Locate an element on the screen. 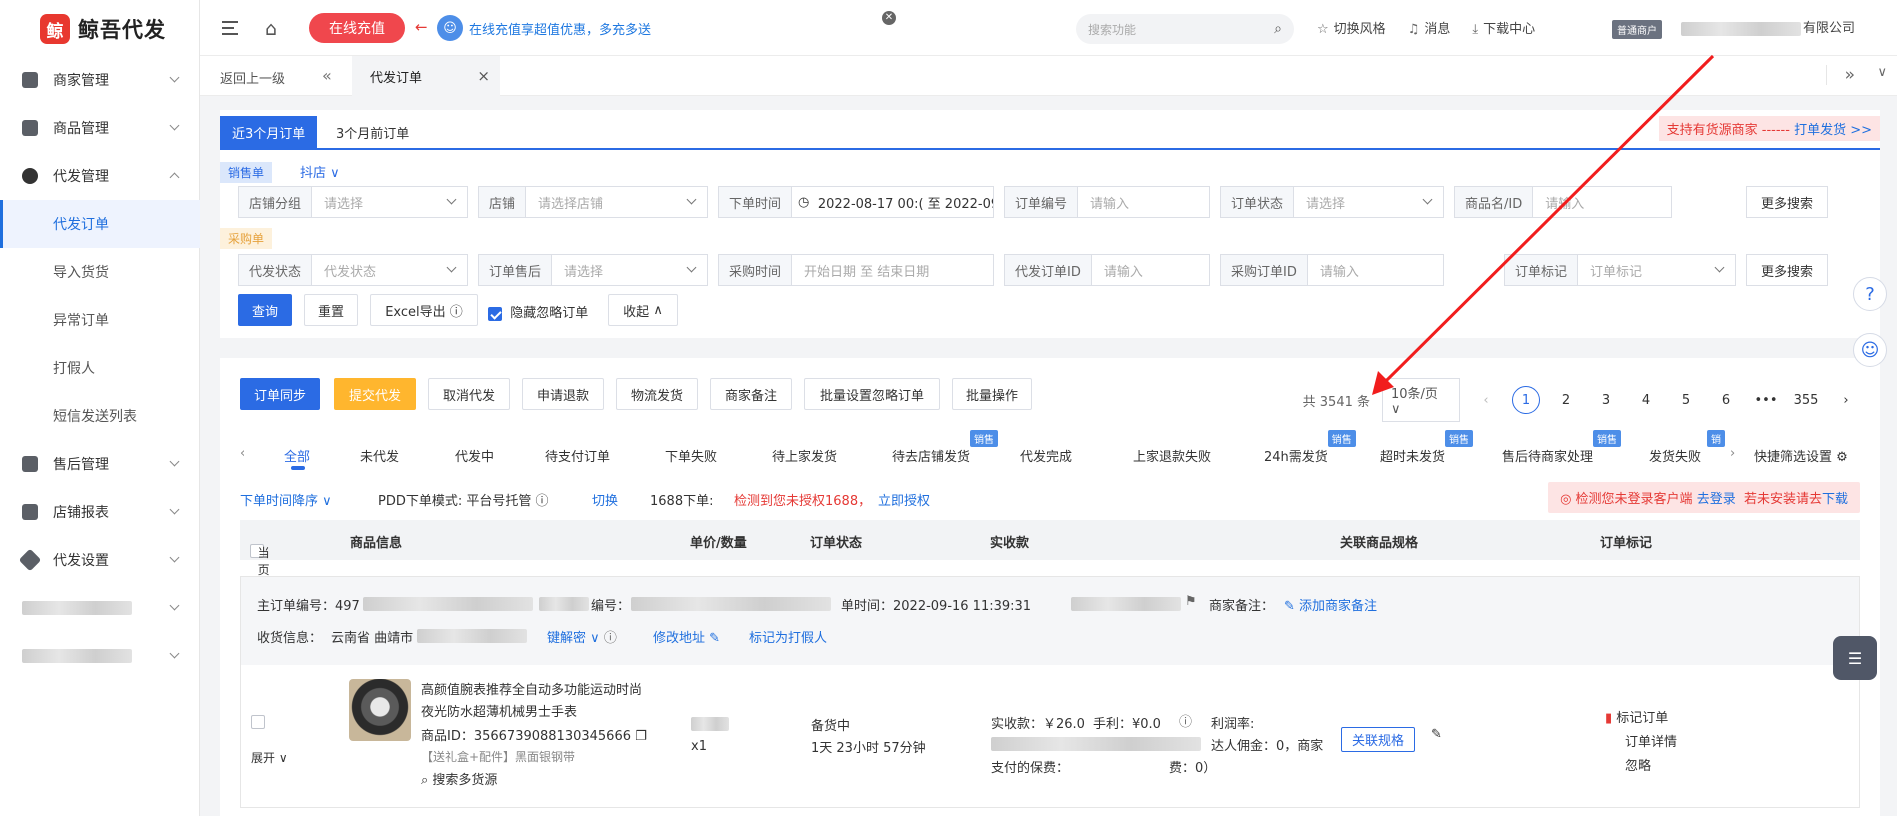 The height and width of the screenshot is (816, 1897). annotation-arrow is located at coordinates (1543, 224).